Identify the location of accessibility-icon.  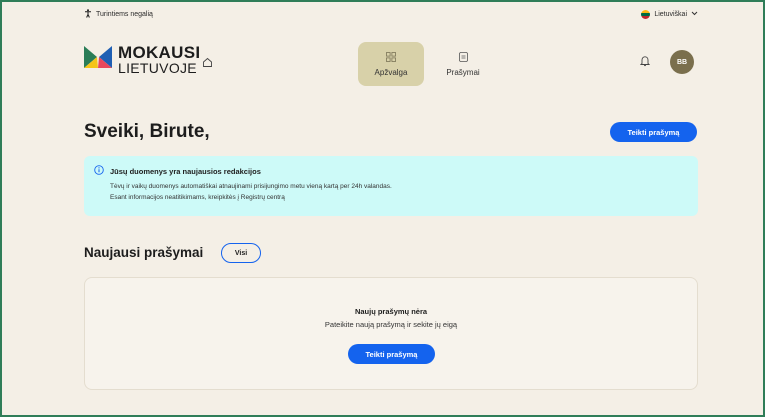
(88, 14).